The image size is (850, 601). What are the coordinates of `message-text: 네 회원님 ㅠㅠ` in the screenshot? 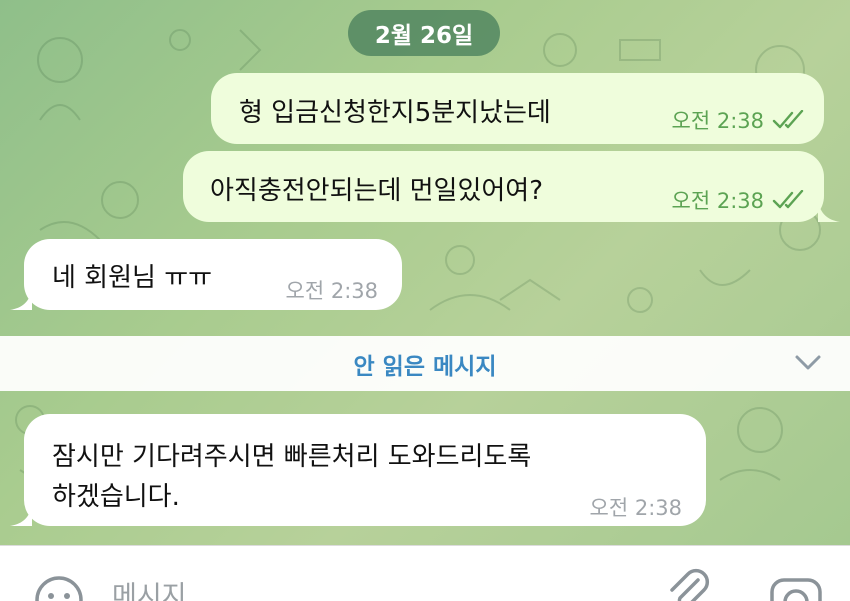 It's located at (132, 278).